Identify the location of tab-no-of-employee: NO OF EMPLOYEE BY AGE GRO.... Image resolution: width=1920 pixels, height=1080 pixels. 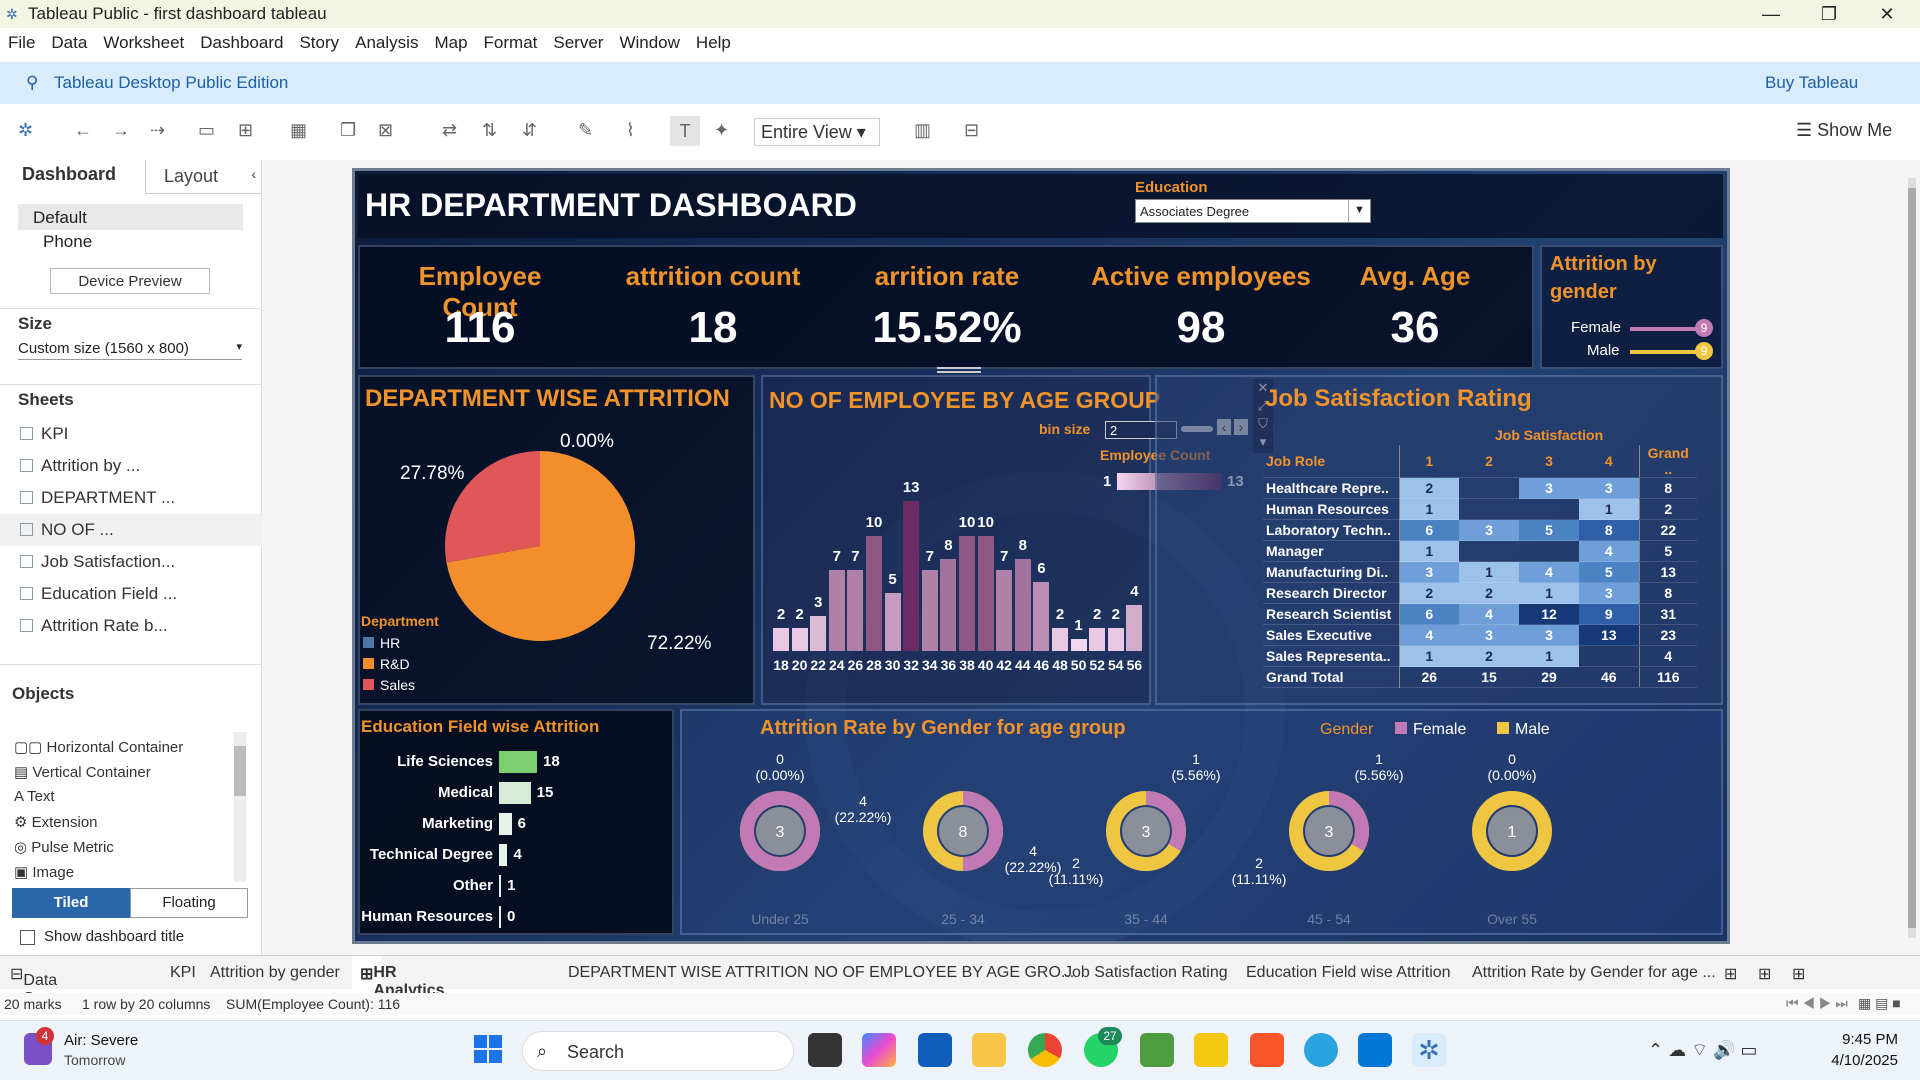
(944, 973).